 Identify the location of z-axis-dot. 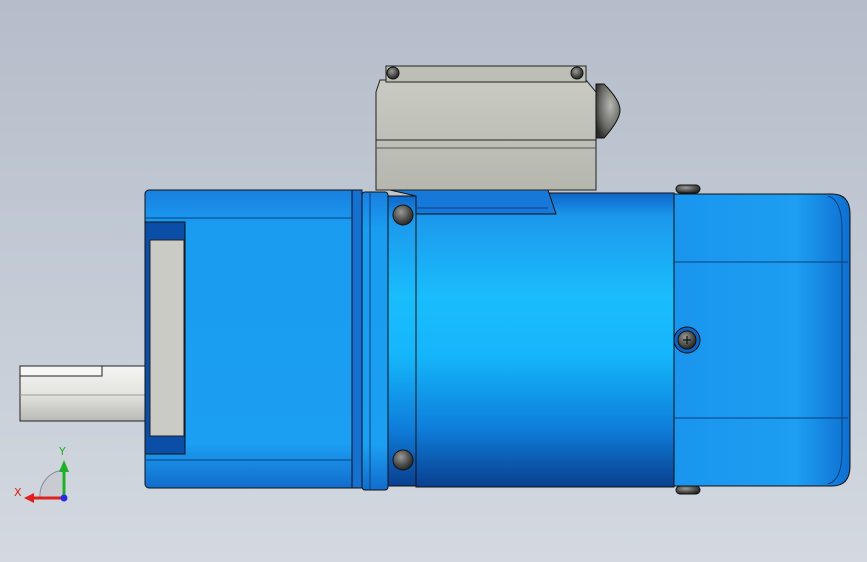
(64, 498).